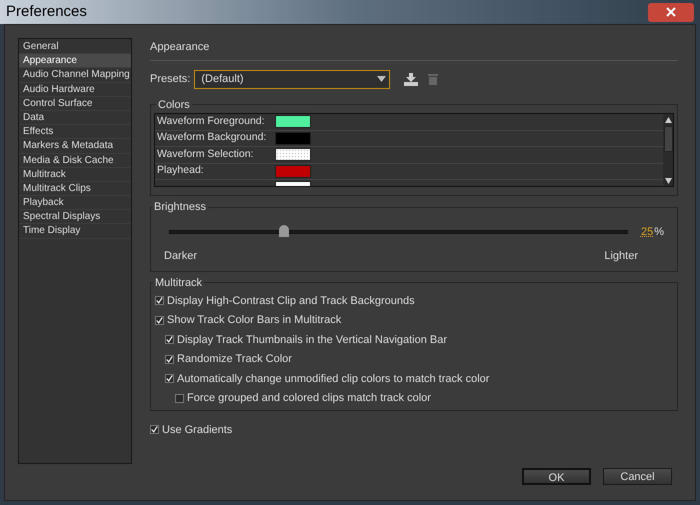  Describe the element at coordinates (283, 231) in the screenshot. I see `slider-thumb` at that location.